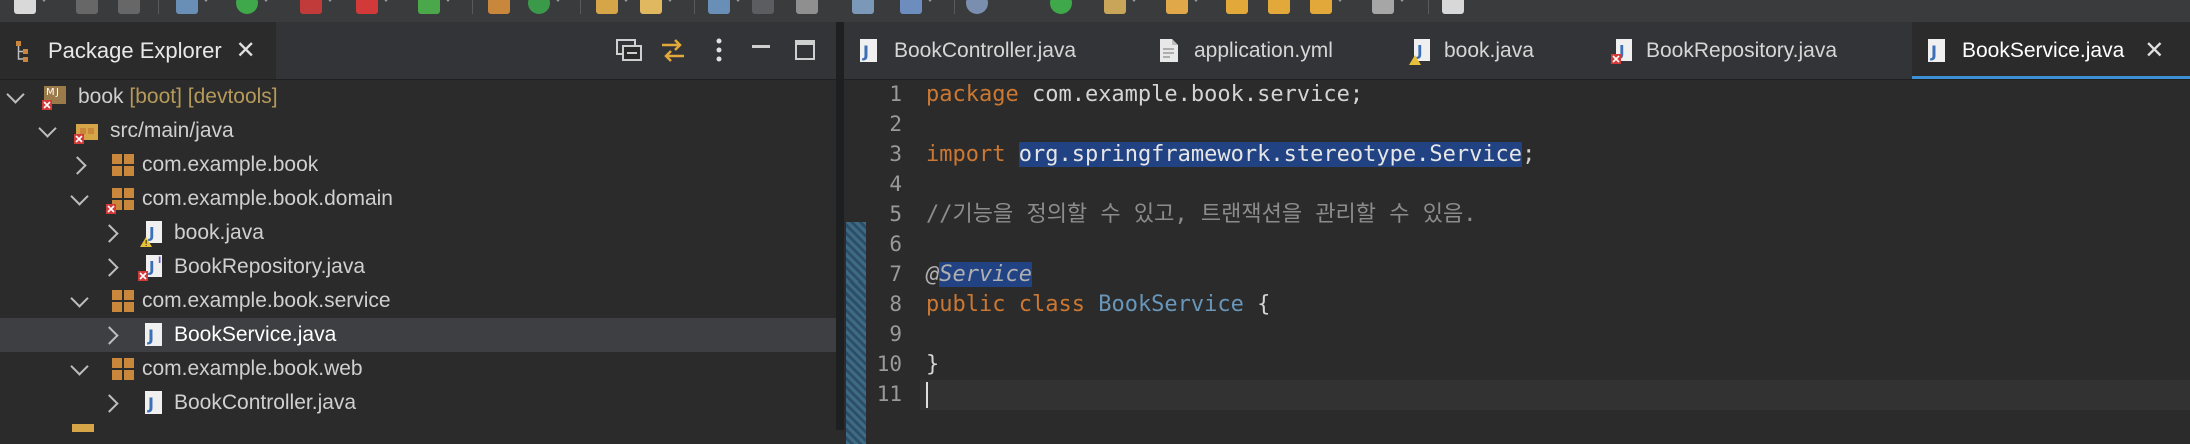 The height and width of the screenshot is (444, 2190). I want to click on spring-search-icon, so click(977, 7).